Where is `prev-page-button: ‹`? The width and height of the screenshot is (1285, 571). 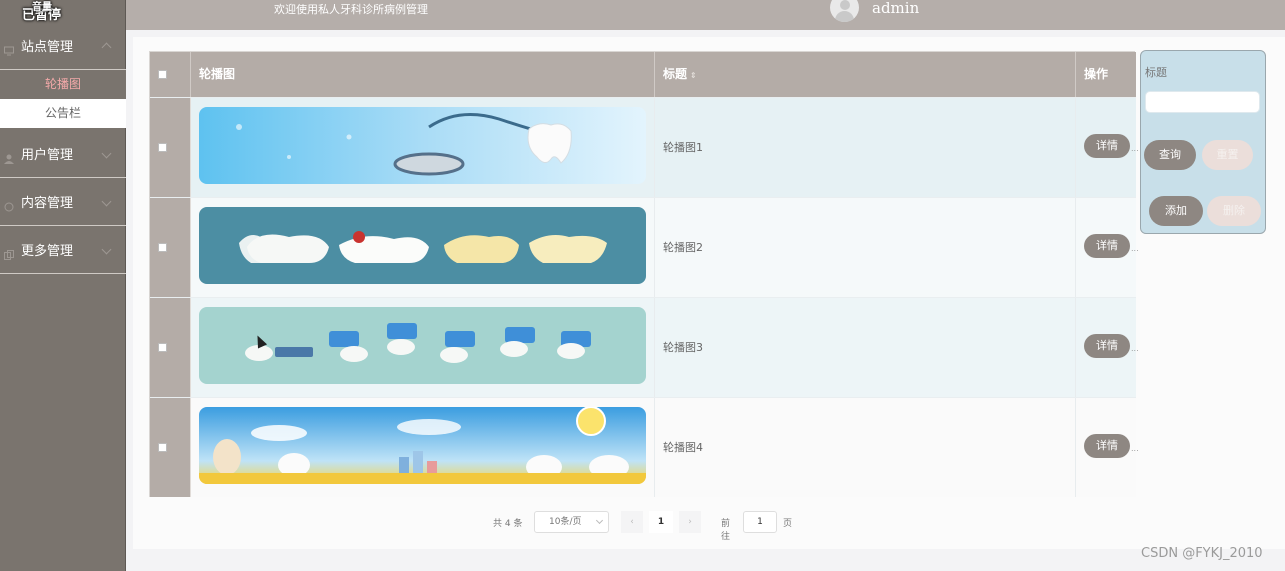 prev-page-button: ‹ is located at coordinates (632, 522).